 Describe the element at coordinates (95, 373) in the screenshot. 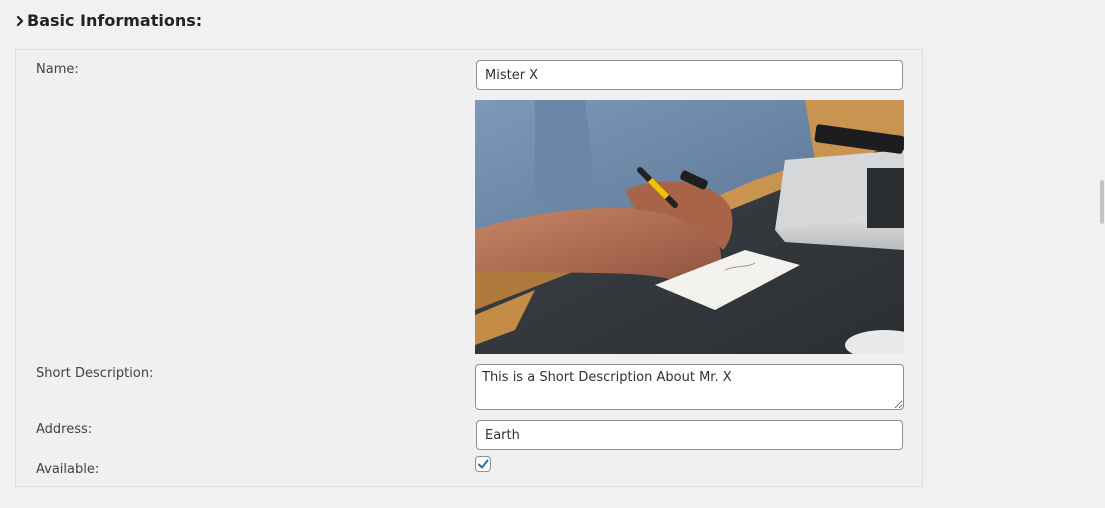

I see `short-description-label: Short Description:` at that location.